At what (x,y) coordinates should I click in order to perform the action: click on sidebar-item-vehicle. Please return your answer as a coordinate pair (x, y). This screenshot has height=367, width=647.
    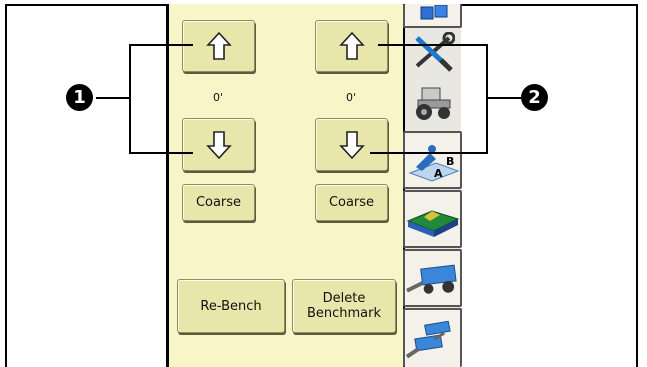
    Looking at the image, I should click on (432, 102).